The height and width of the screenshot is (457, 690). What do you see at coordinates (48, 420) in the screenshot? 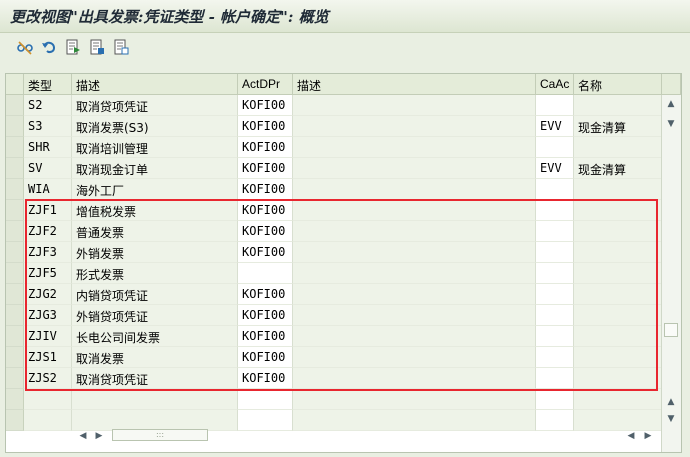
I see `cell-type` at bounding box center [48, 420].